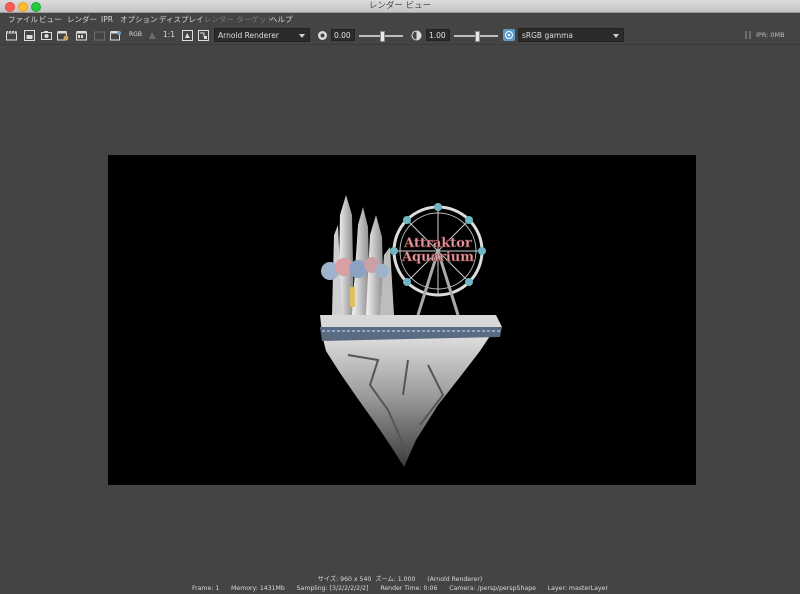 The height and width of the screenshot is (594, 800). What do you see at coordinates (416, 35) in the screenshot?
I see `gamma-reset-icon` at bounding box center [416, 35].